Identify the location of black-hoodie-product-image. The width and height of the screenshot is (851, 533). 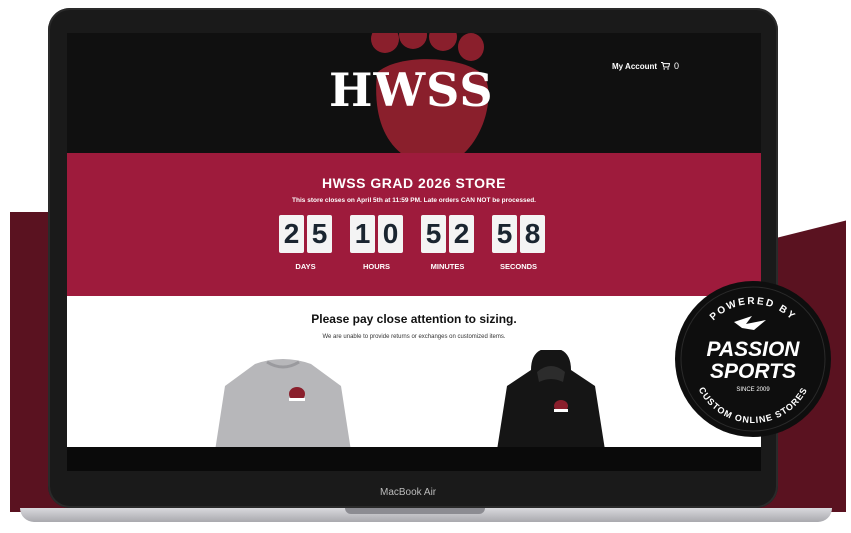
(551, 398).